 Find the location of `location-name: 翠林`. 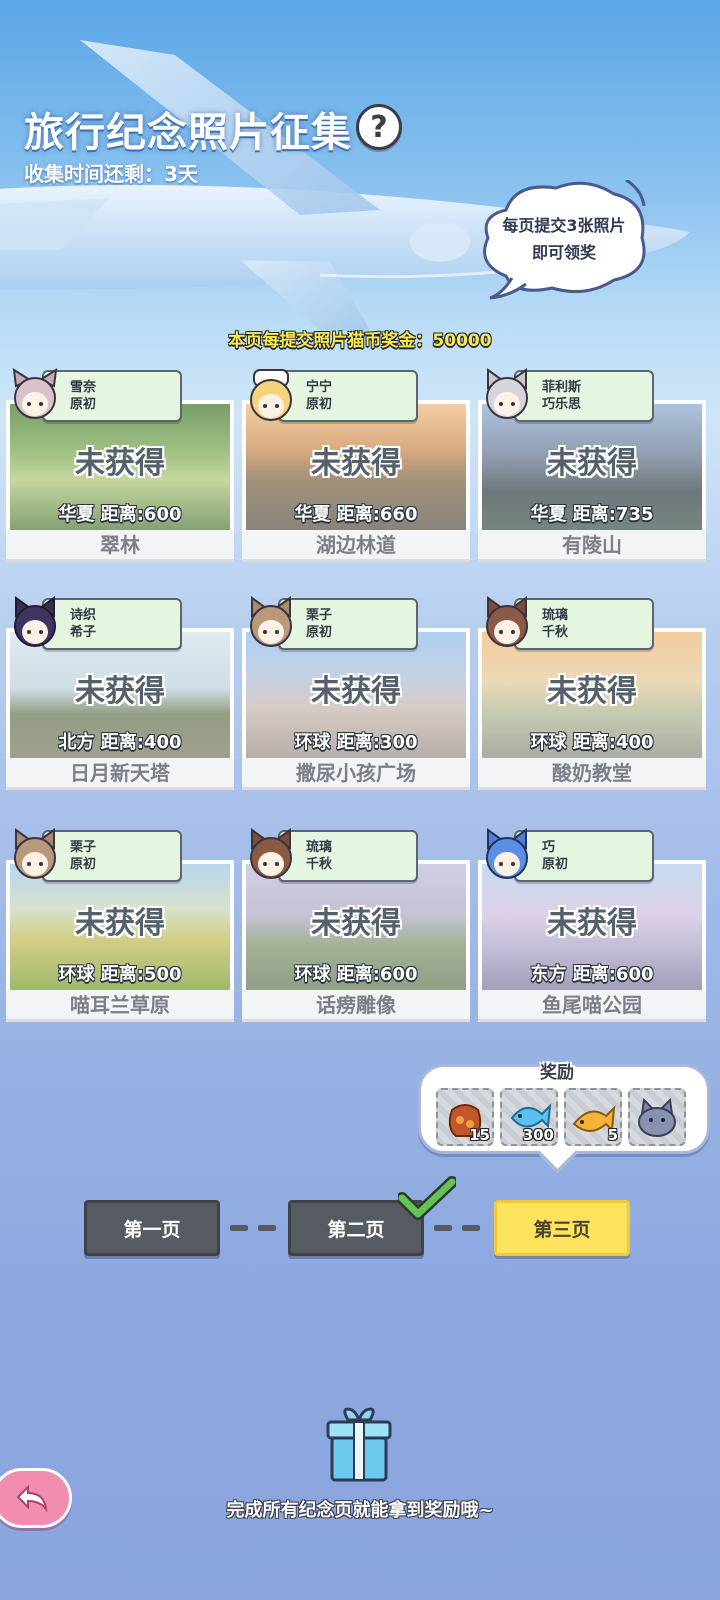

location-name: 翠林 is located at coordinates (120, 546).